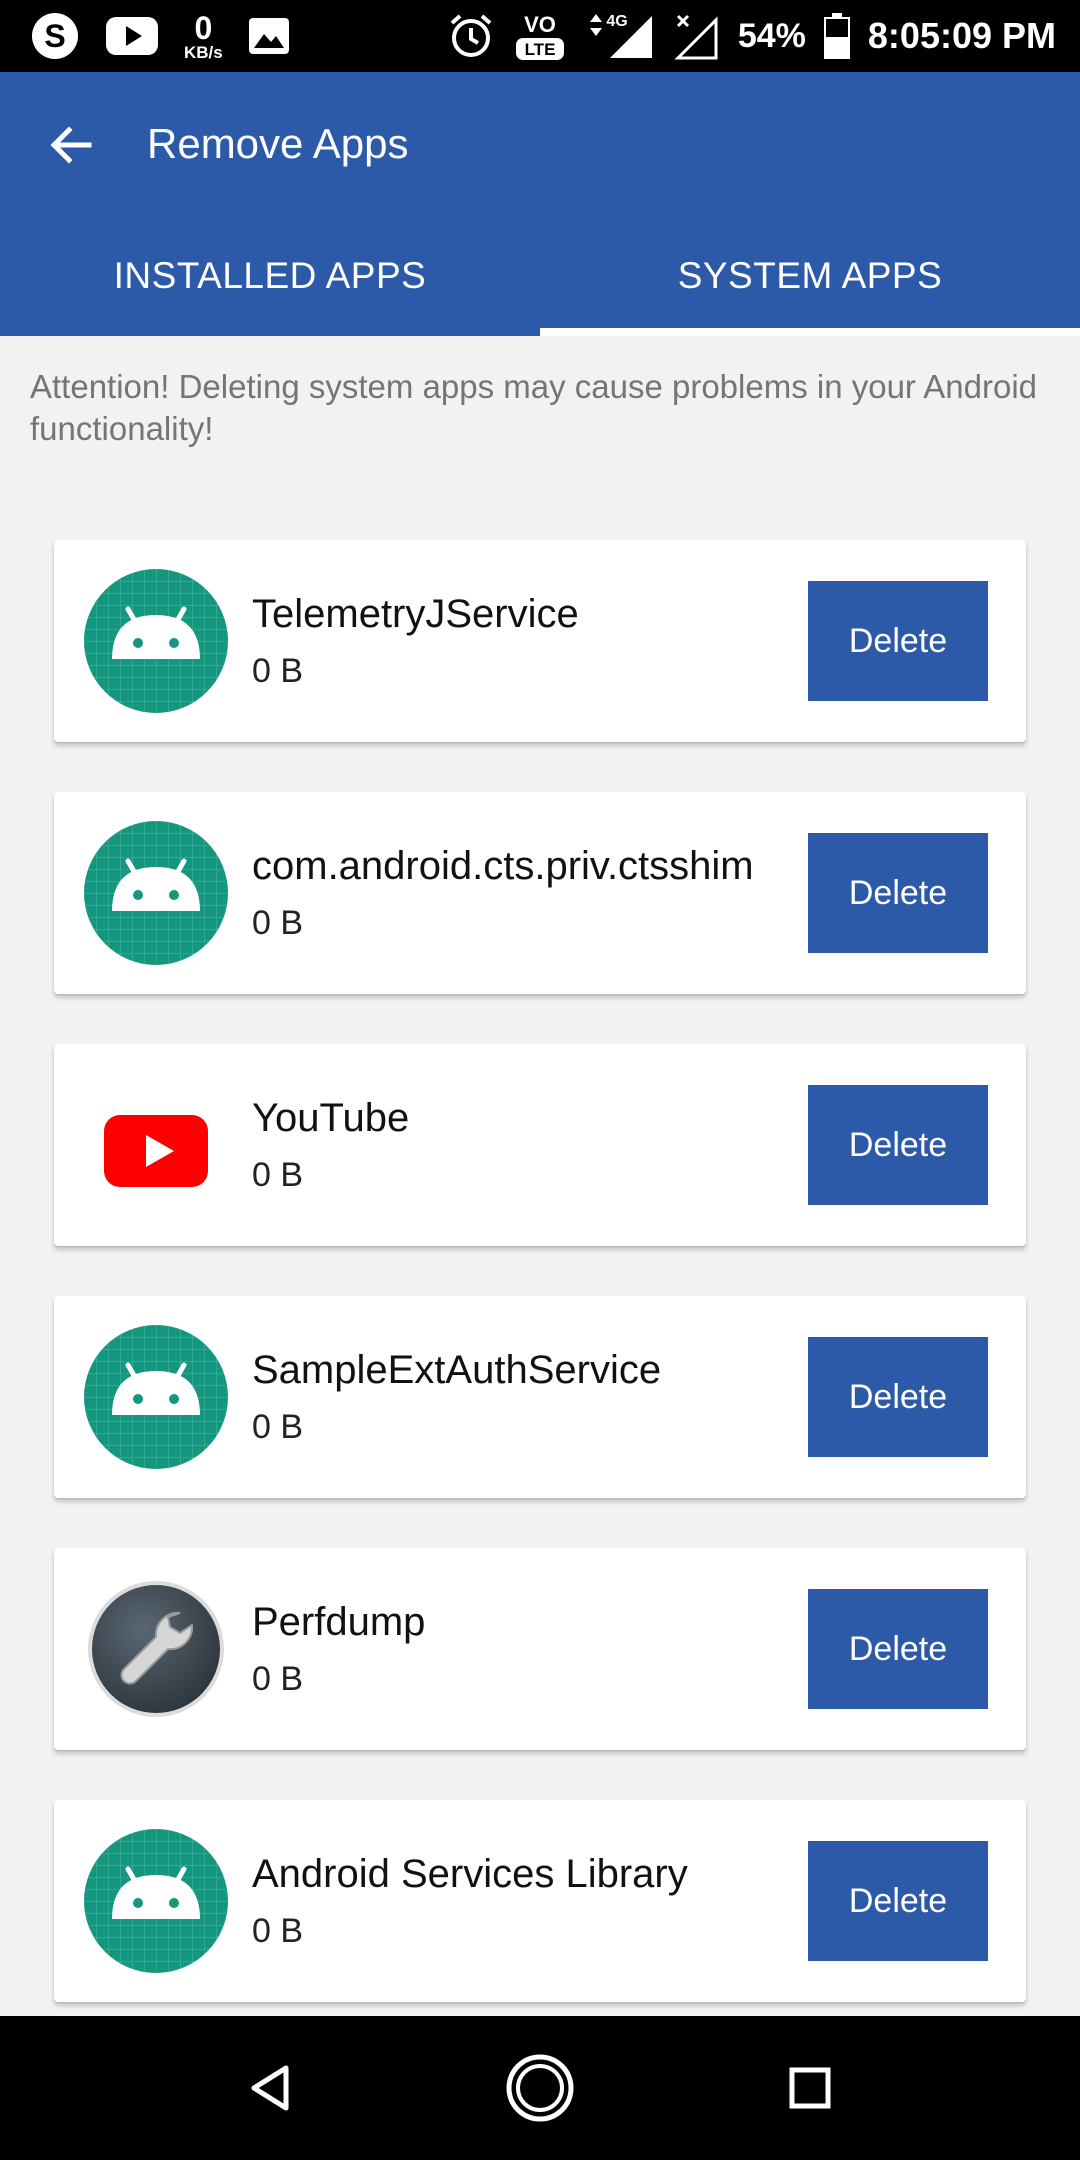  I want to click on nav-back-button, so click(270, 2088).